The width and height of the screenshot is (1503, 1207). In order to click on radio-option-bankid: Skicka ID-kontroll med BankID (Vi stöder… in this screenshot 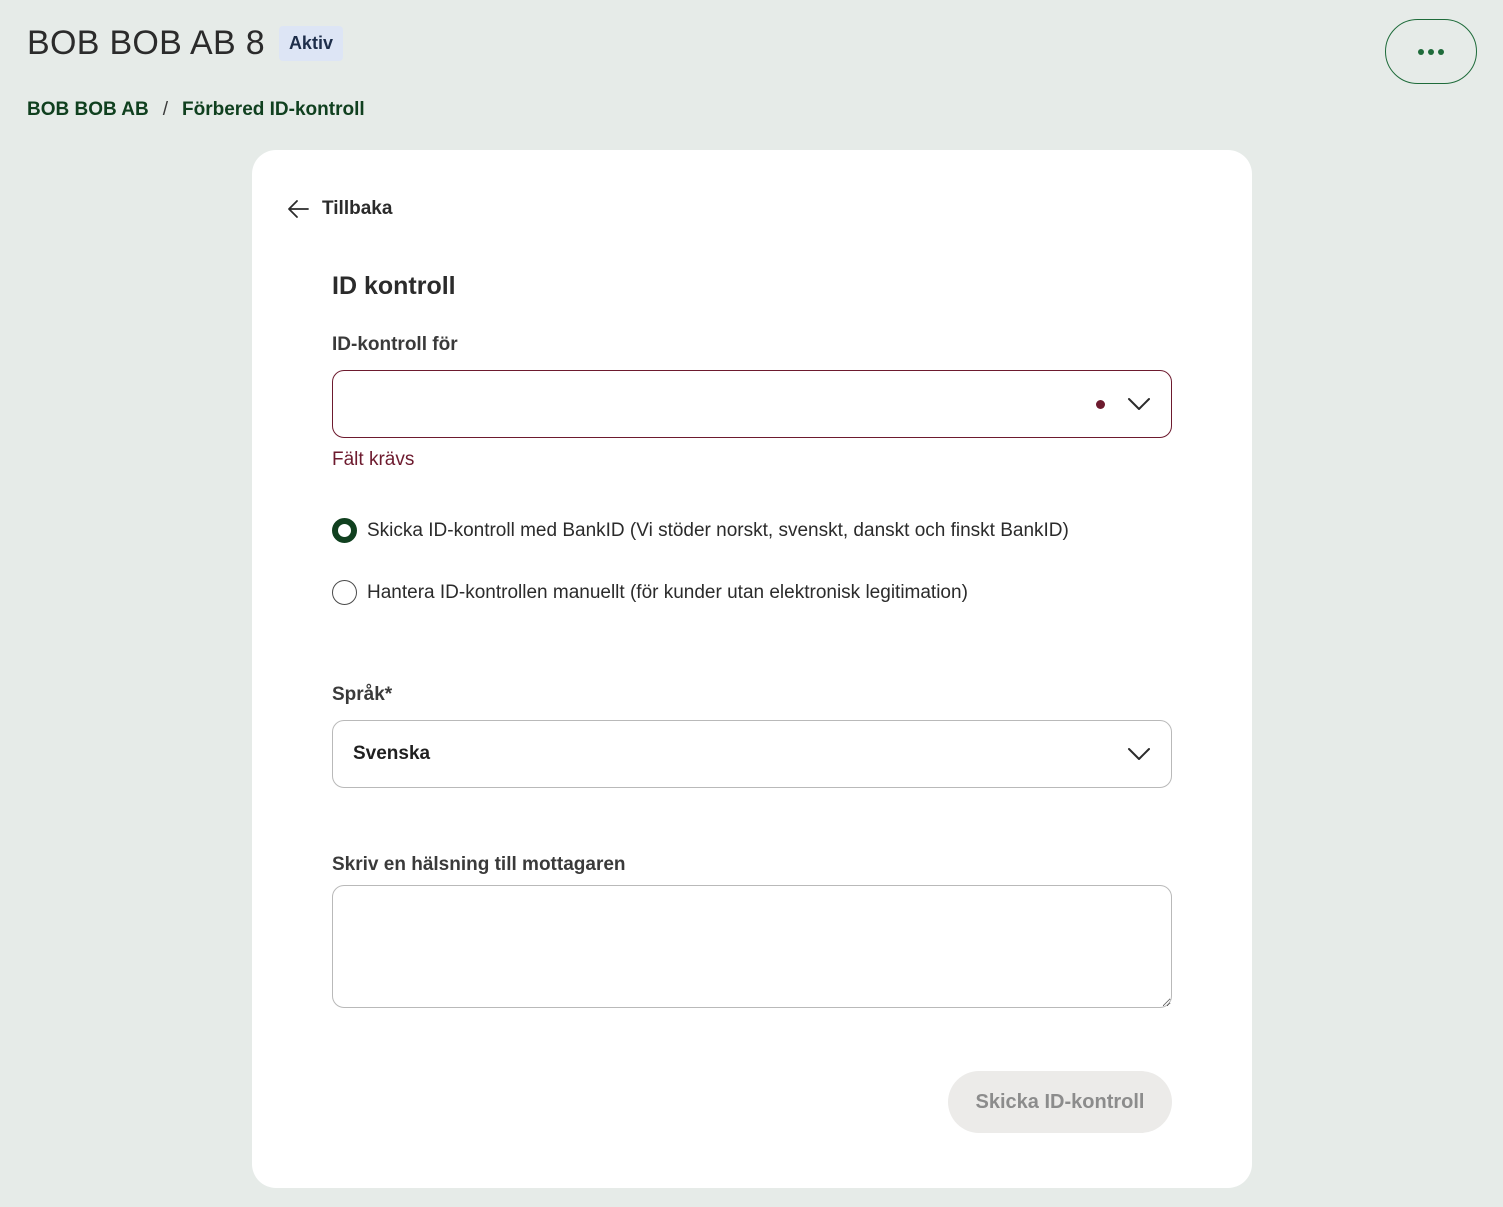, I will do `click(700, 530)`.